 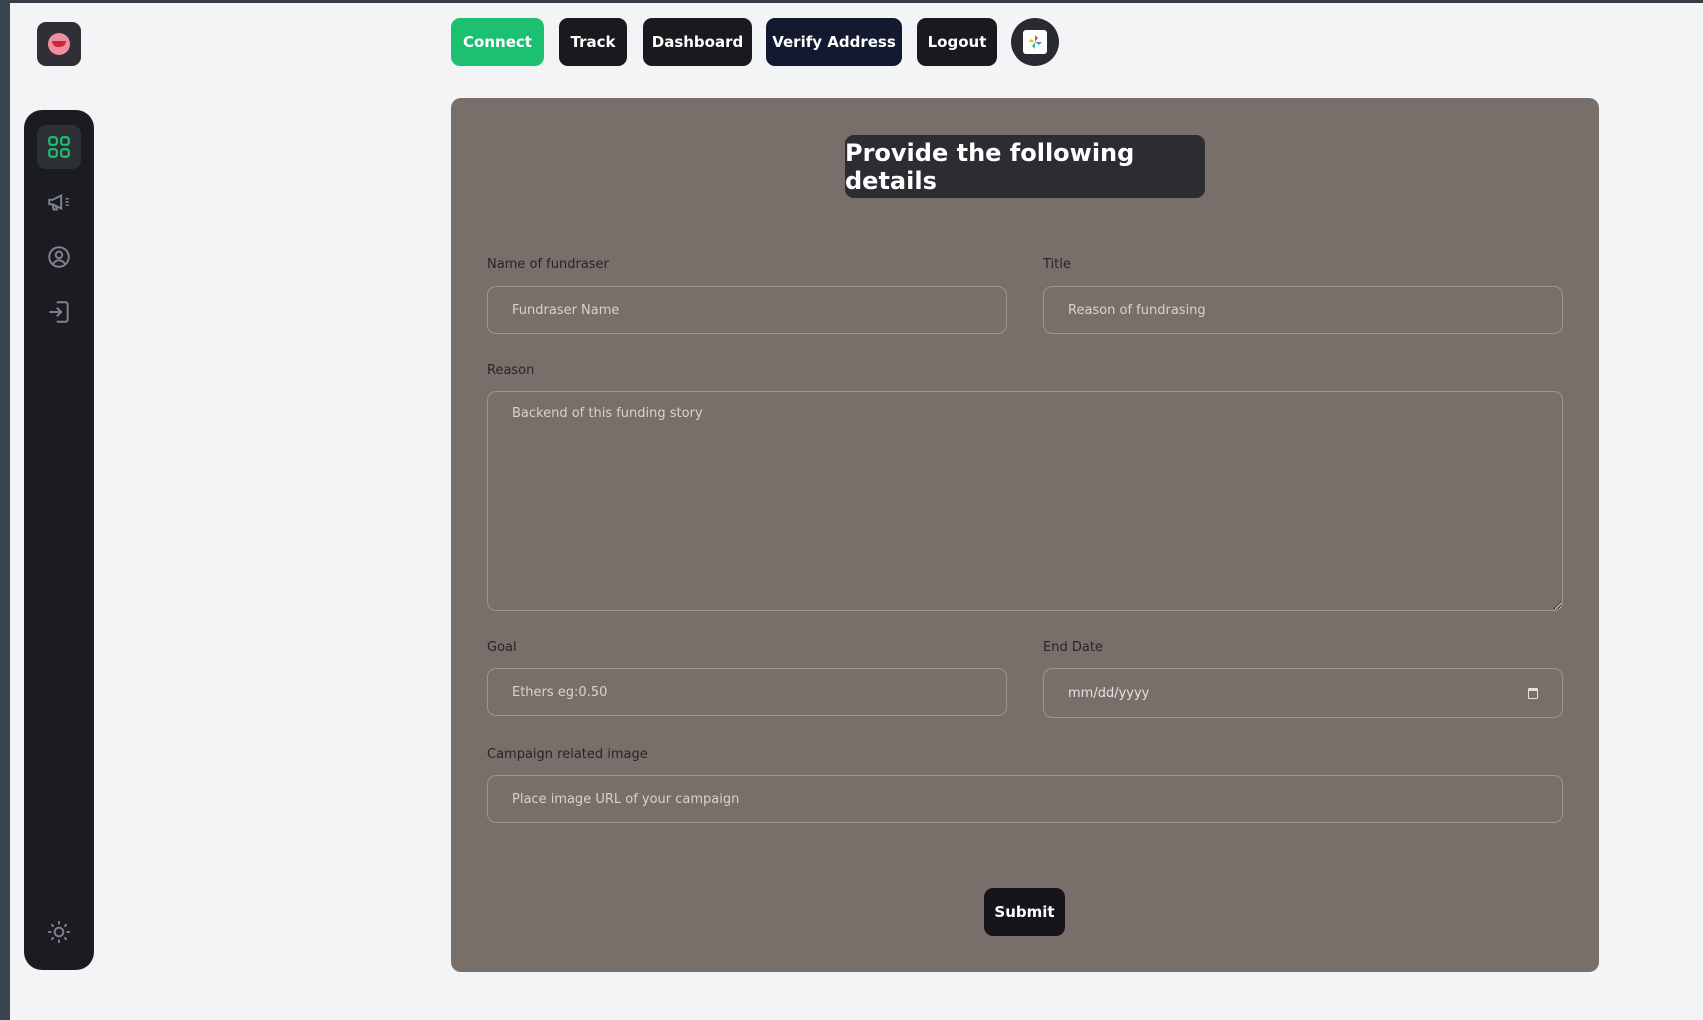 I want to click on end-date-input: mm/dd/yyyy, so click(x=1303, y=693).